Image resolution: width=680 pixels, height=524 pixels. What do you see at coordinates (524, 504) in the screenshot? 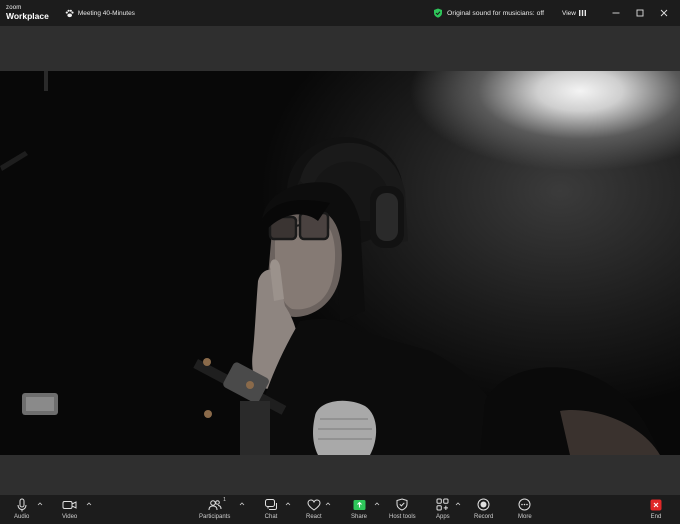
I see `more-dots-icon` at bounding box center [524, 504].